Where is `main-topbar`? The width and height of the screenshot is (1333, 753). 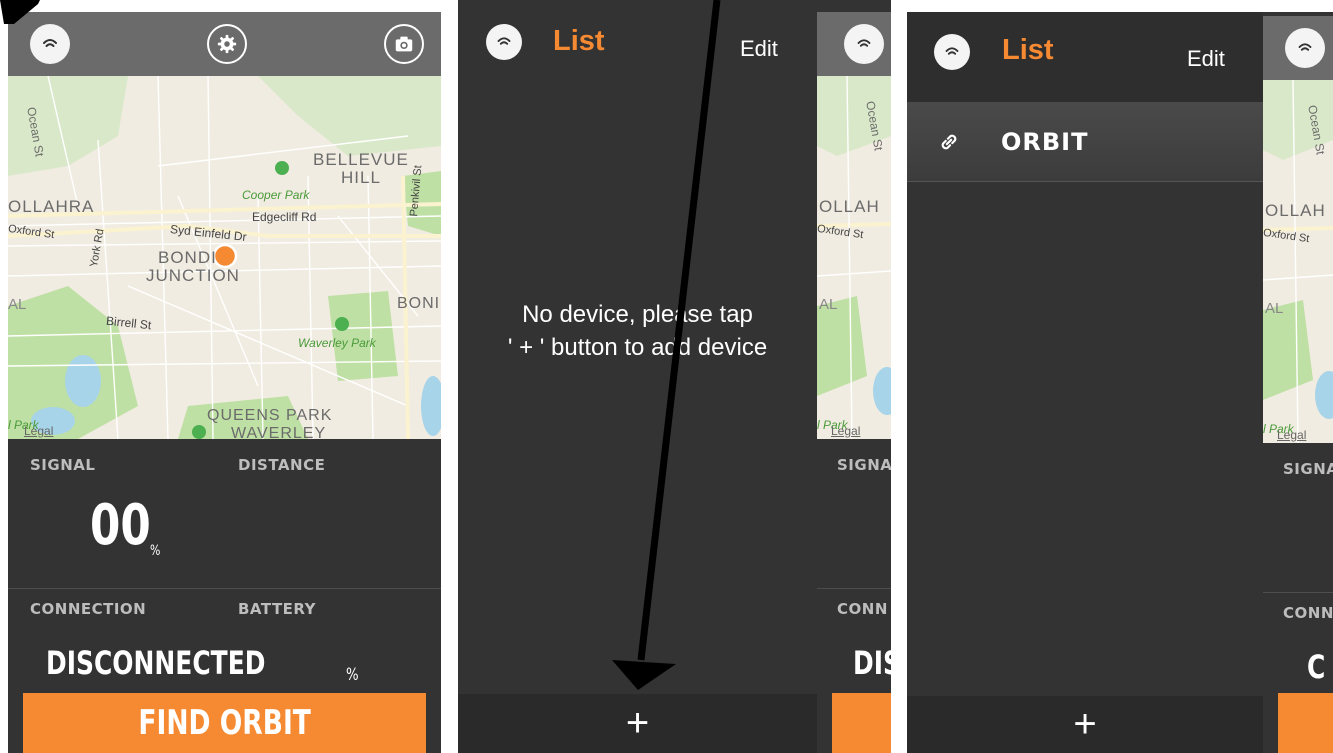 main-topbar is located at coordinates (224, 44).